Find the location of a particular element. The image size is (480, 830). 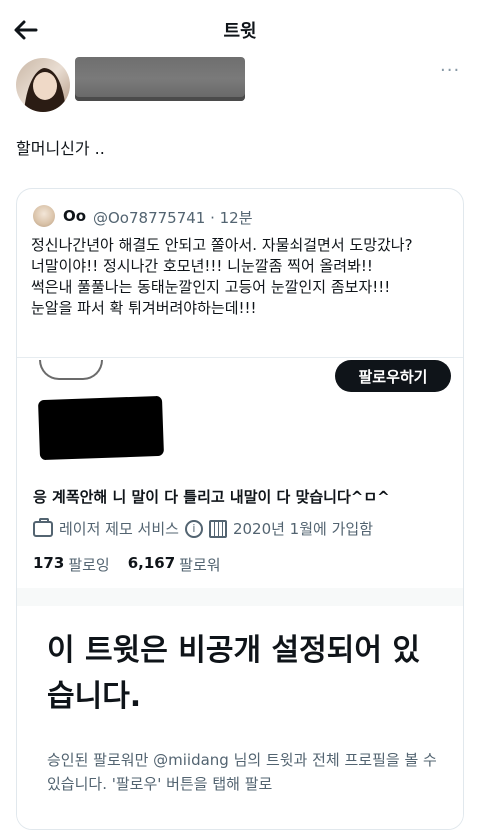

followers-count: 6,167 is located at coordinates (151, 564).